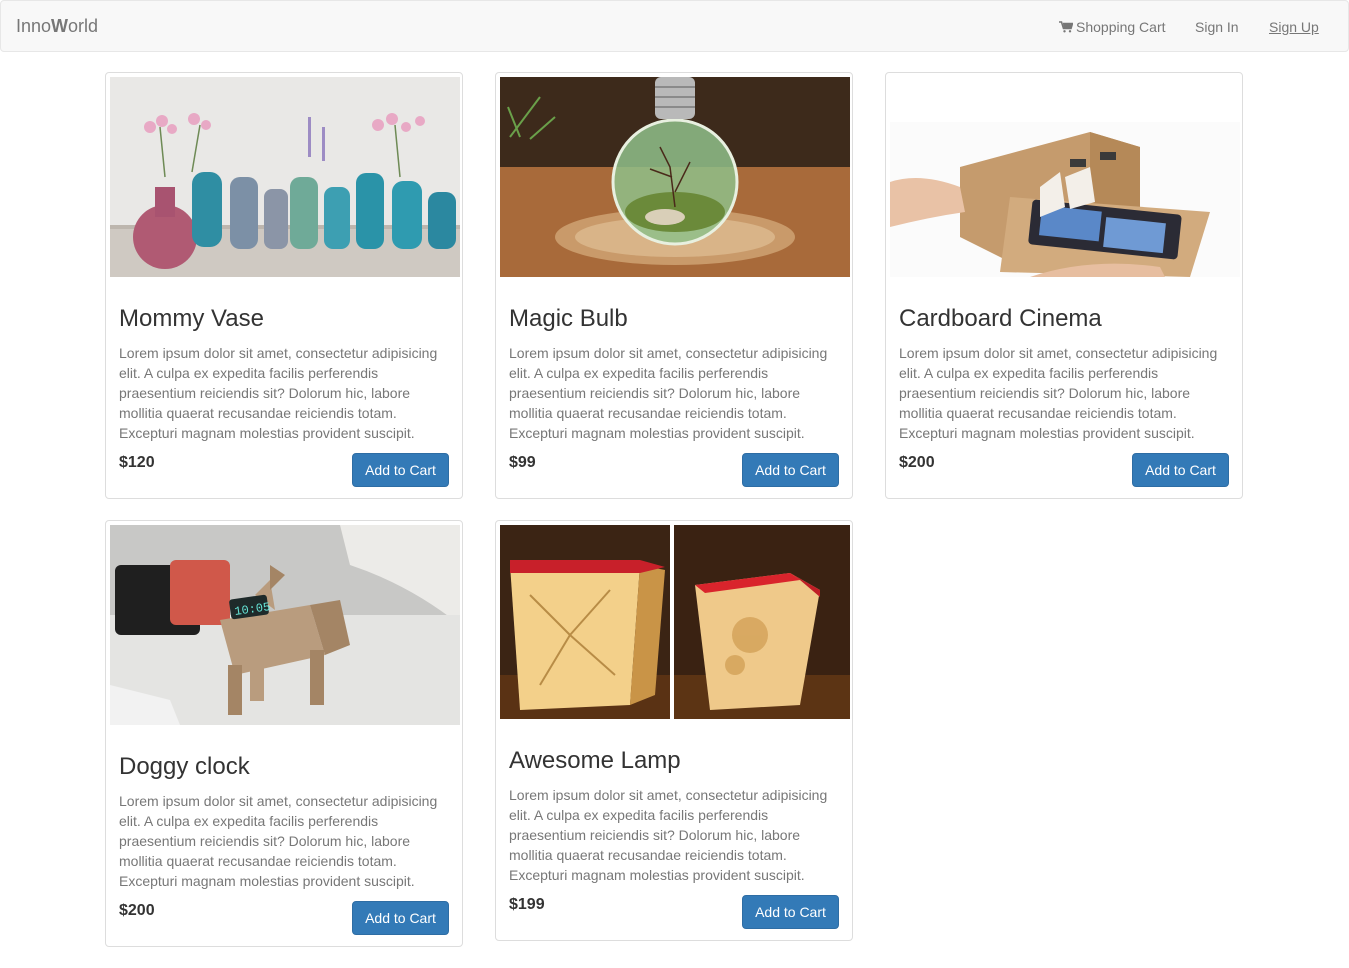 The width and height of the screenshot is (1349, 968). What do you see at coordinates (675, 177) in the screenshot?
I see `product-image-magic-bulb` at bounding box center [675, 177].